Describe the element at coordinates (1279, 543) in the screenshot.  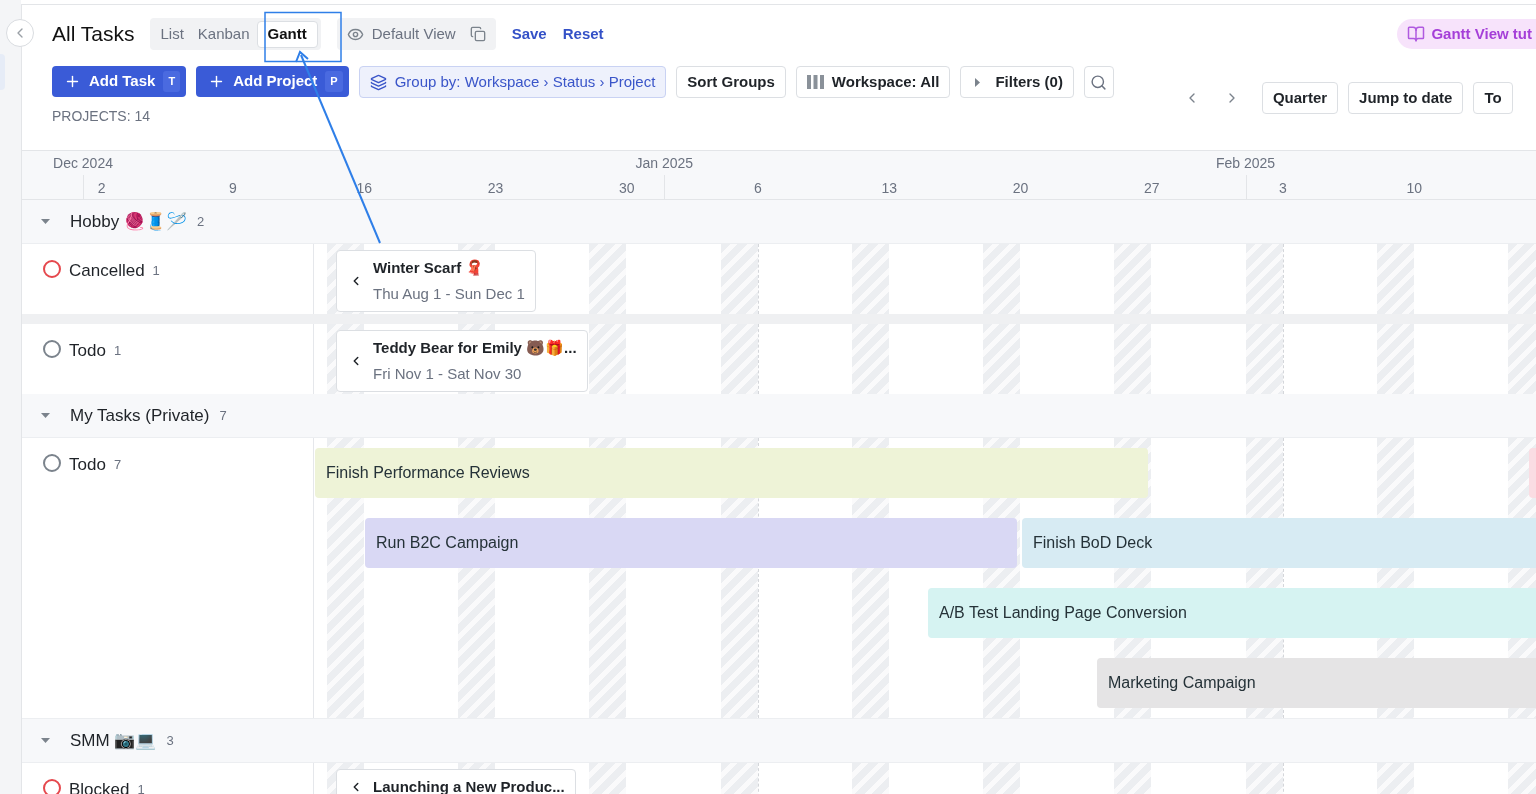
I see `gantt-bar: Finish BoD Deck` at that location.